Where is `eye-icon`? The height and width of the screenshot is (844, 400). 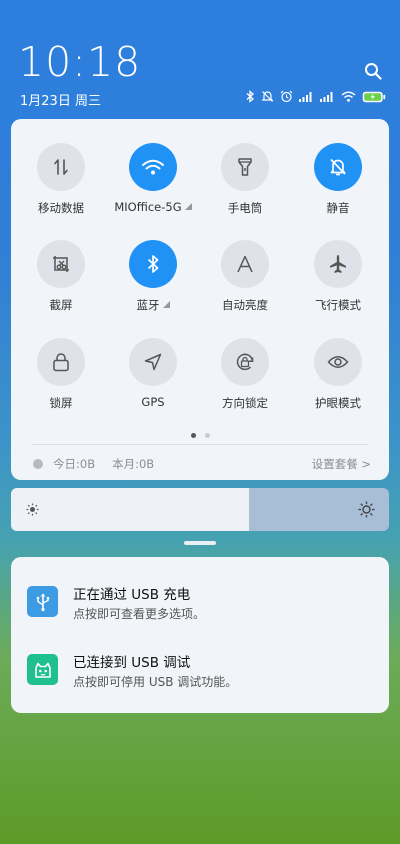 eye-icon is located at coordinates (338, 362).